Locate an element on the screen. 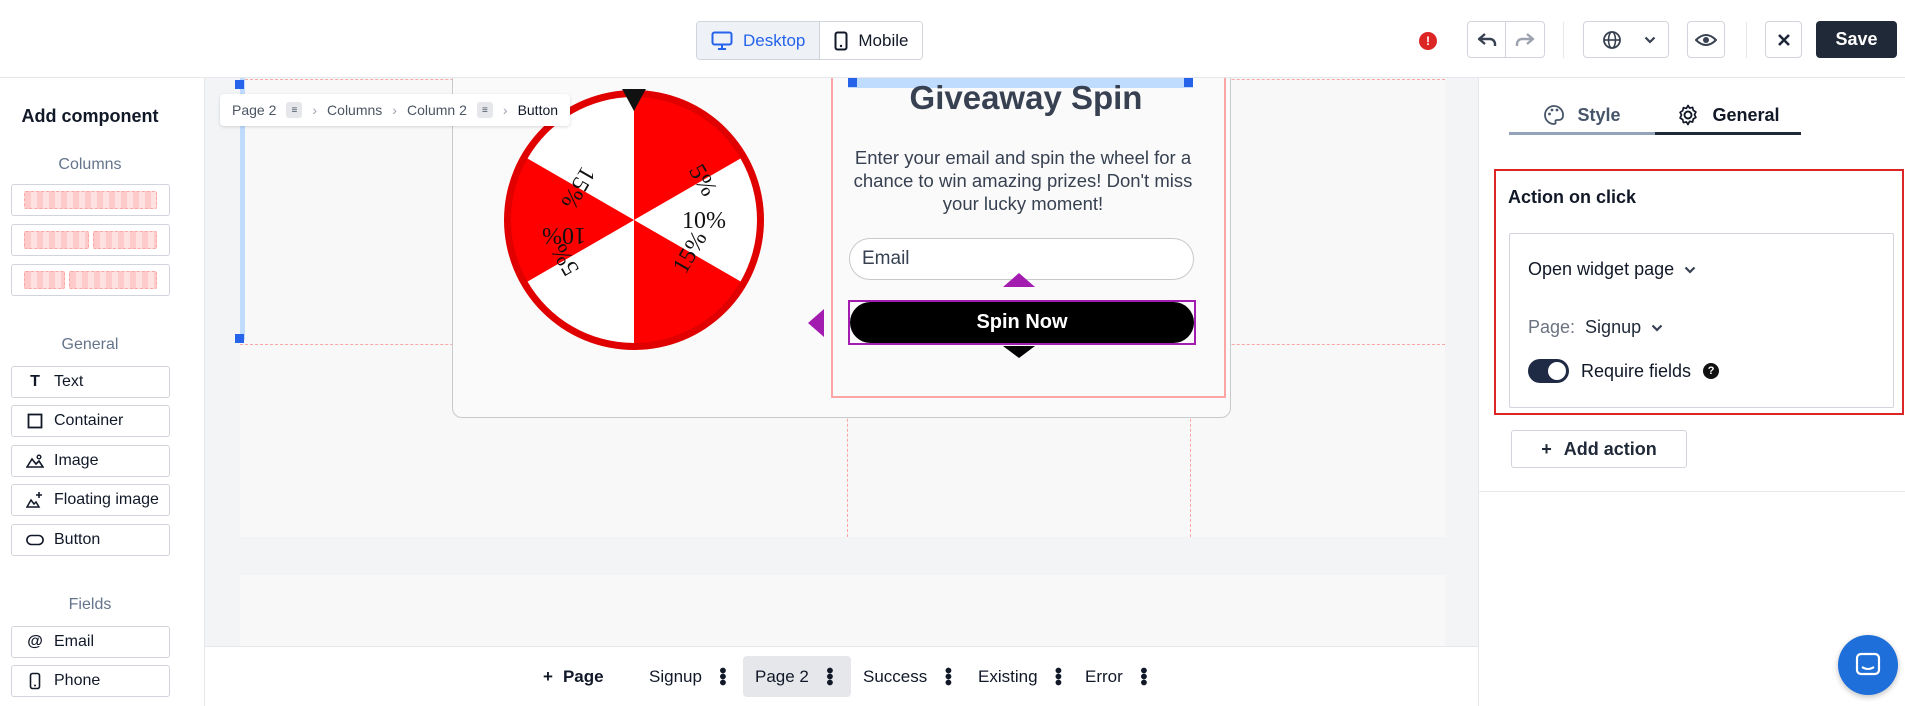  add-text-button: T Text is located at coordinates (90, 382).